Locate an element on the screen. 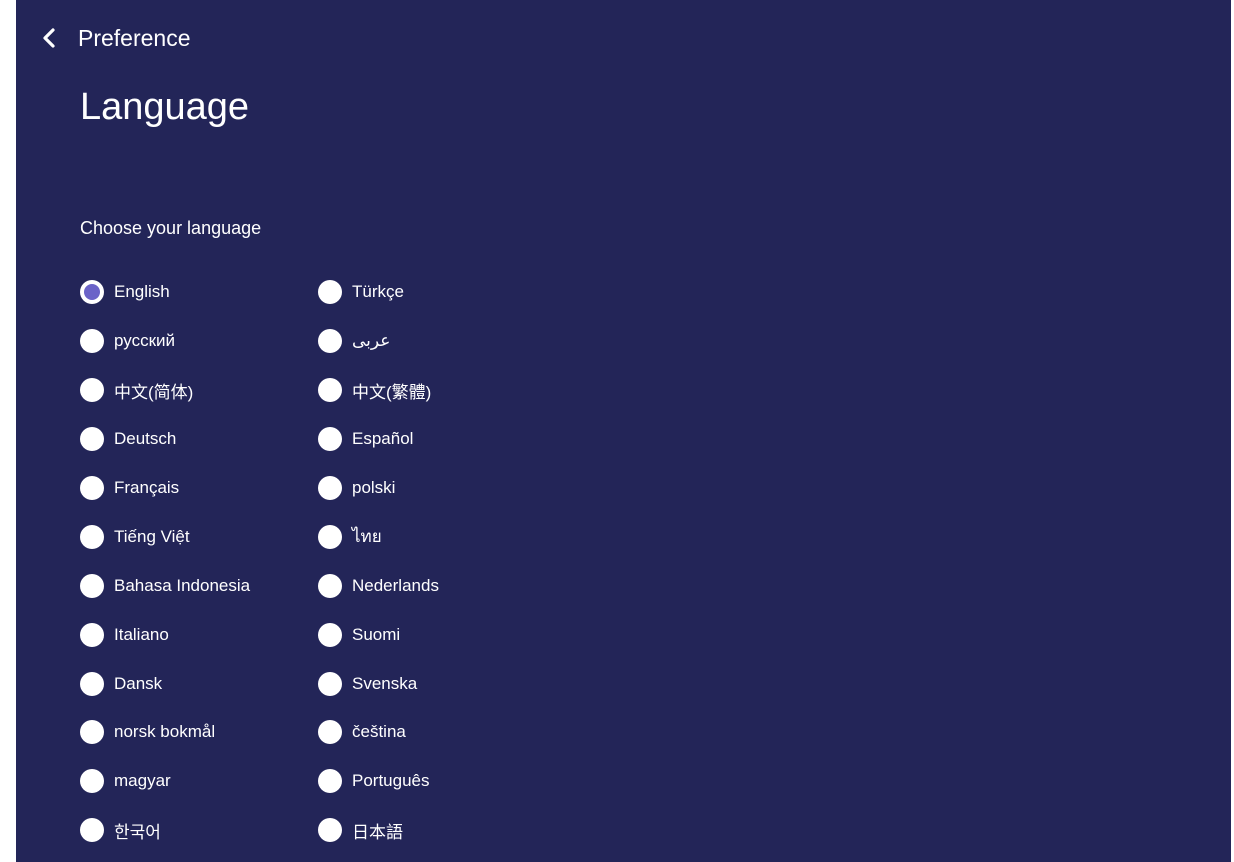 This screenshot has width=1234, height=862. language-label: magyar is located at coordinates (142, 781).